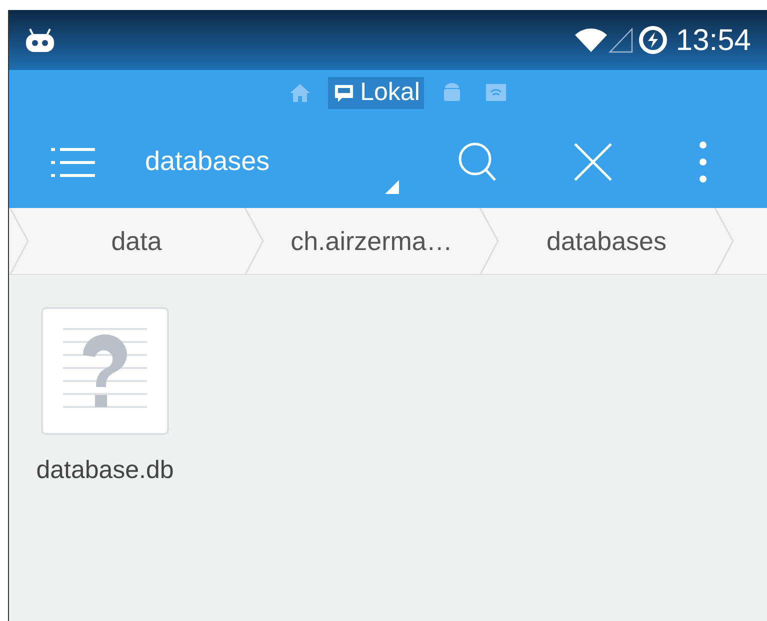 This screenshot has width=767, height=621. I want to click on more-icon, so click(703, 162).